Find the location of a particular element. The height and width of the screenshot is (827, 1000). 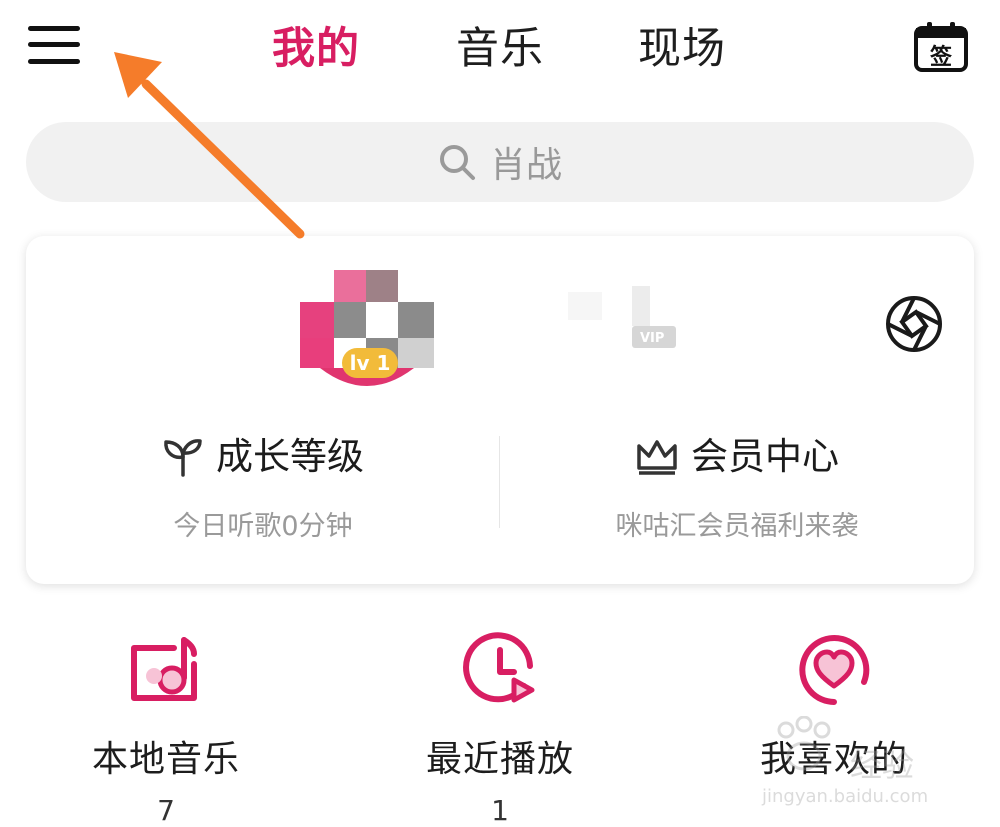

sprout-icon is located at coordinates (183, 458).